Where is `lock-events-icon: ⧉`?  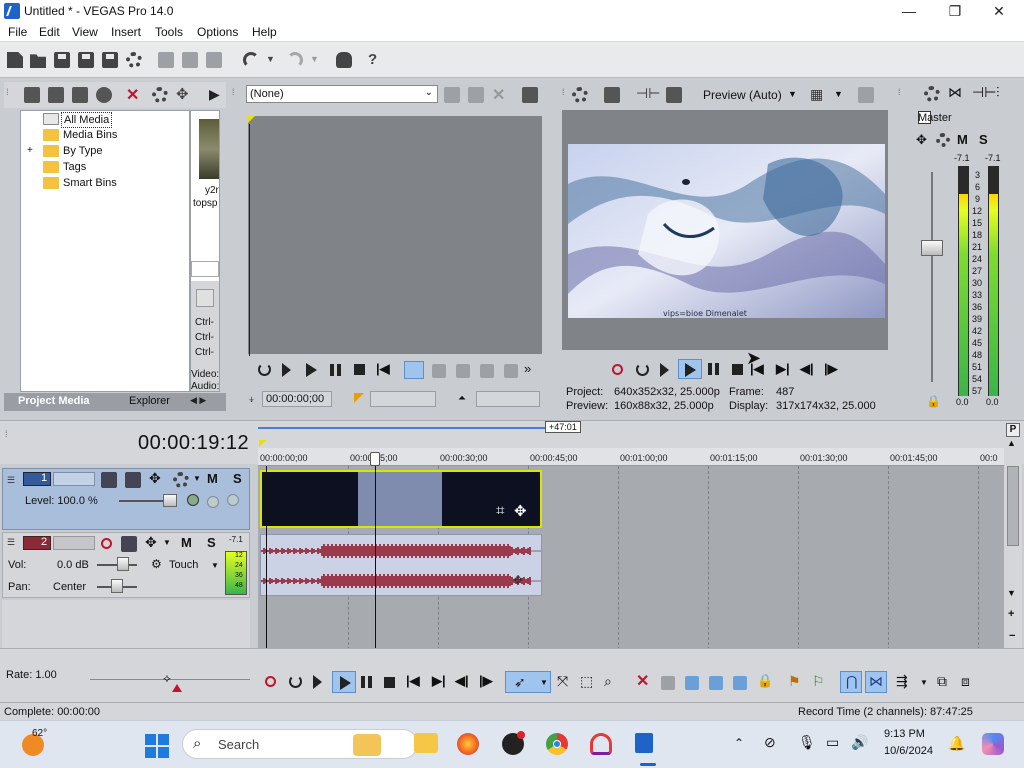
lock-events-icon: ⧉ is located at coordinates (944, 681).